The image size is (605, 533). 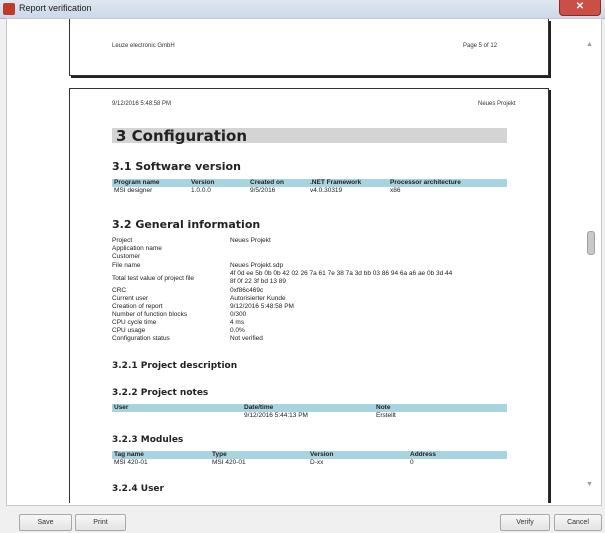 I want to click on info-value: 4 ms, so click(x=237, y=322).